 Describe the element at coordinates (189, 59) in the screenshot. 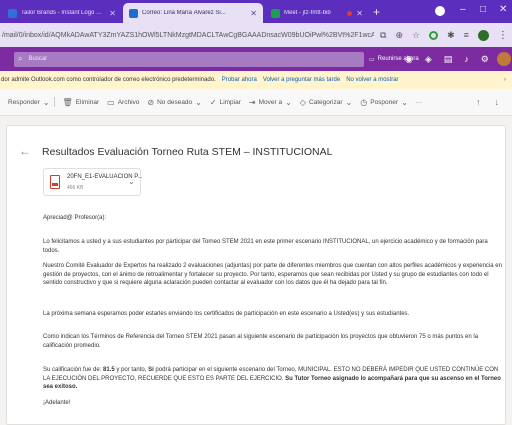

I see `search-input: ⌕ Buscar` at that location.